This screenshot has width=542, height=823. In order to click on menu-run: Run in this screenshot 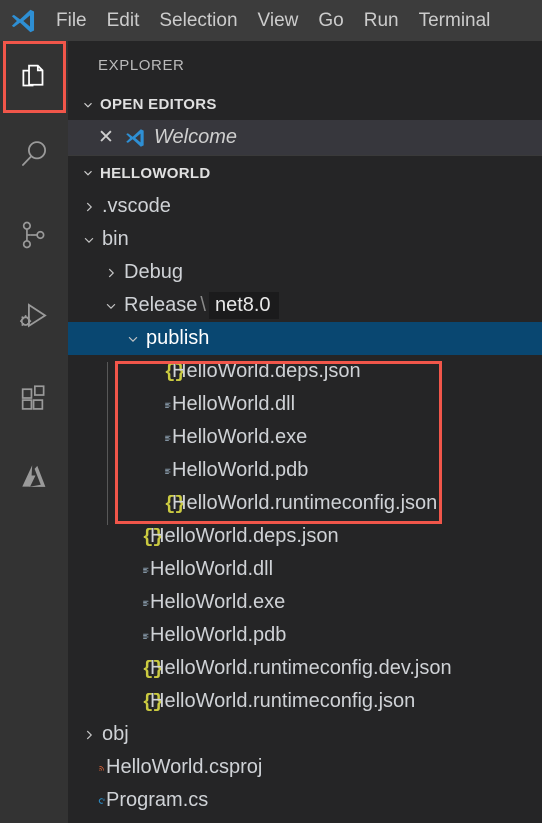, I will do `click(381, 20)`.